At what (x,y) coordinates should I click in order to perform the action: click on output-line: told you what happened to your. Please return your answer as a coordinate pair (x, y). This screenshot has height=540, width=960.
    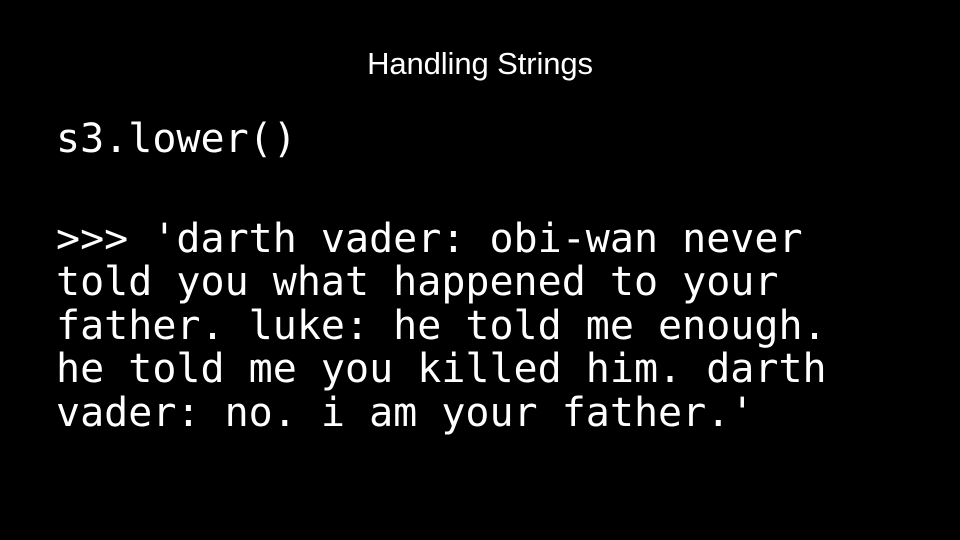
    Looking at the image, I should click on (417, 282).